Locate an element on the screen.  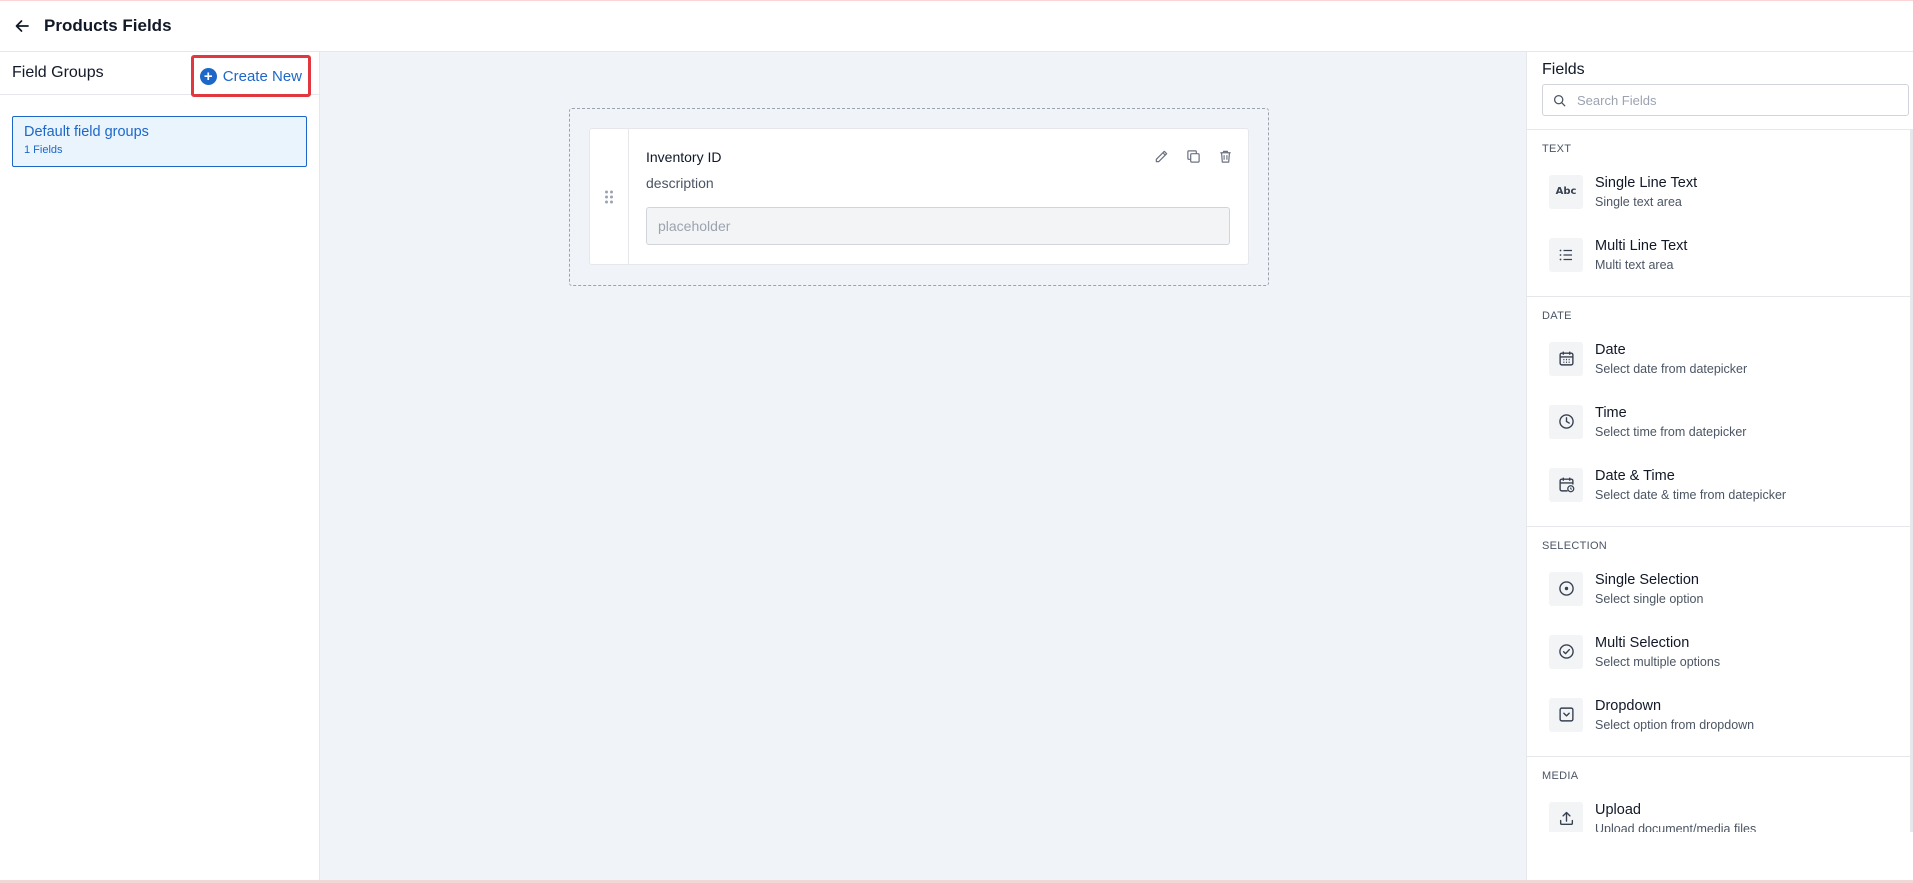
field-type-name: Multi Line Text is located at coordinates (1641, 245).